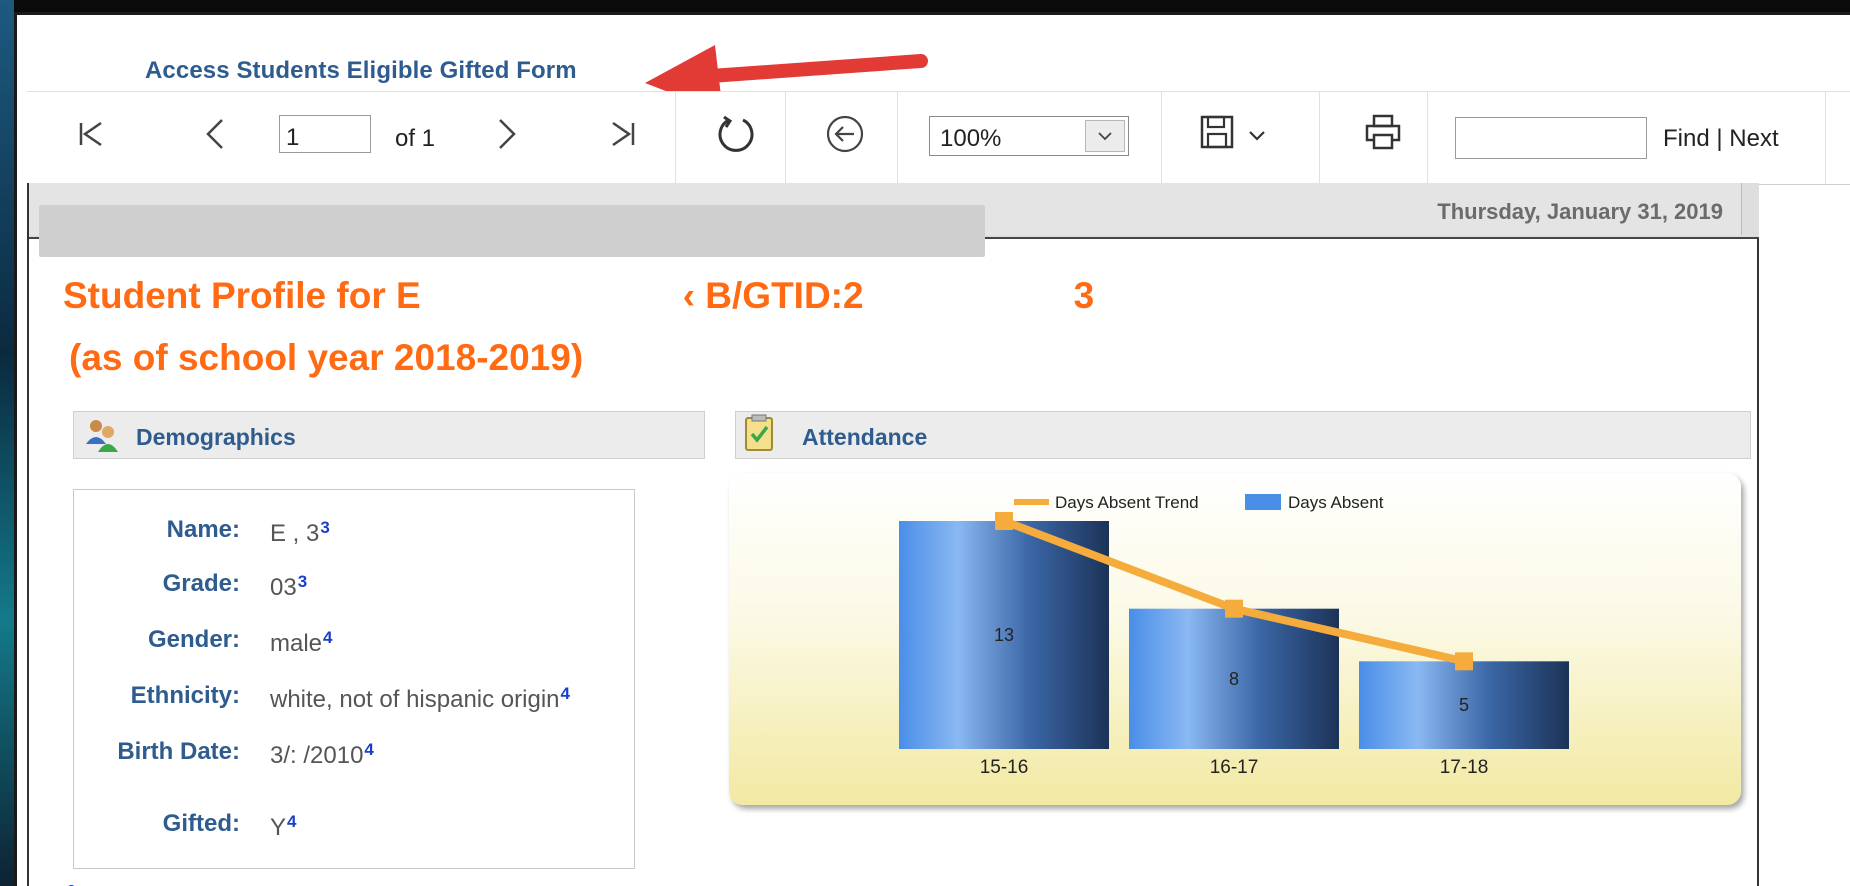 Image resolution: width=1850 pixels, height=886 pixels. Describe the element at coordinates (1464, 705) in the screenshot. I see `bar-value-label: 5` at that location.